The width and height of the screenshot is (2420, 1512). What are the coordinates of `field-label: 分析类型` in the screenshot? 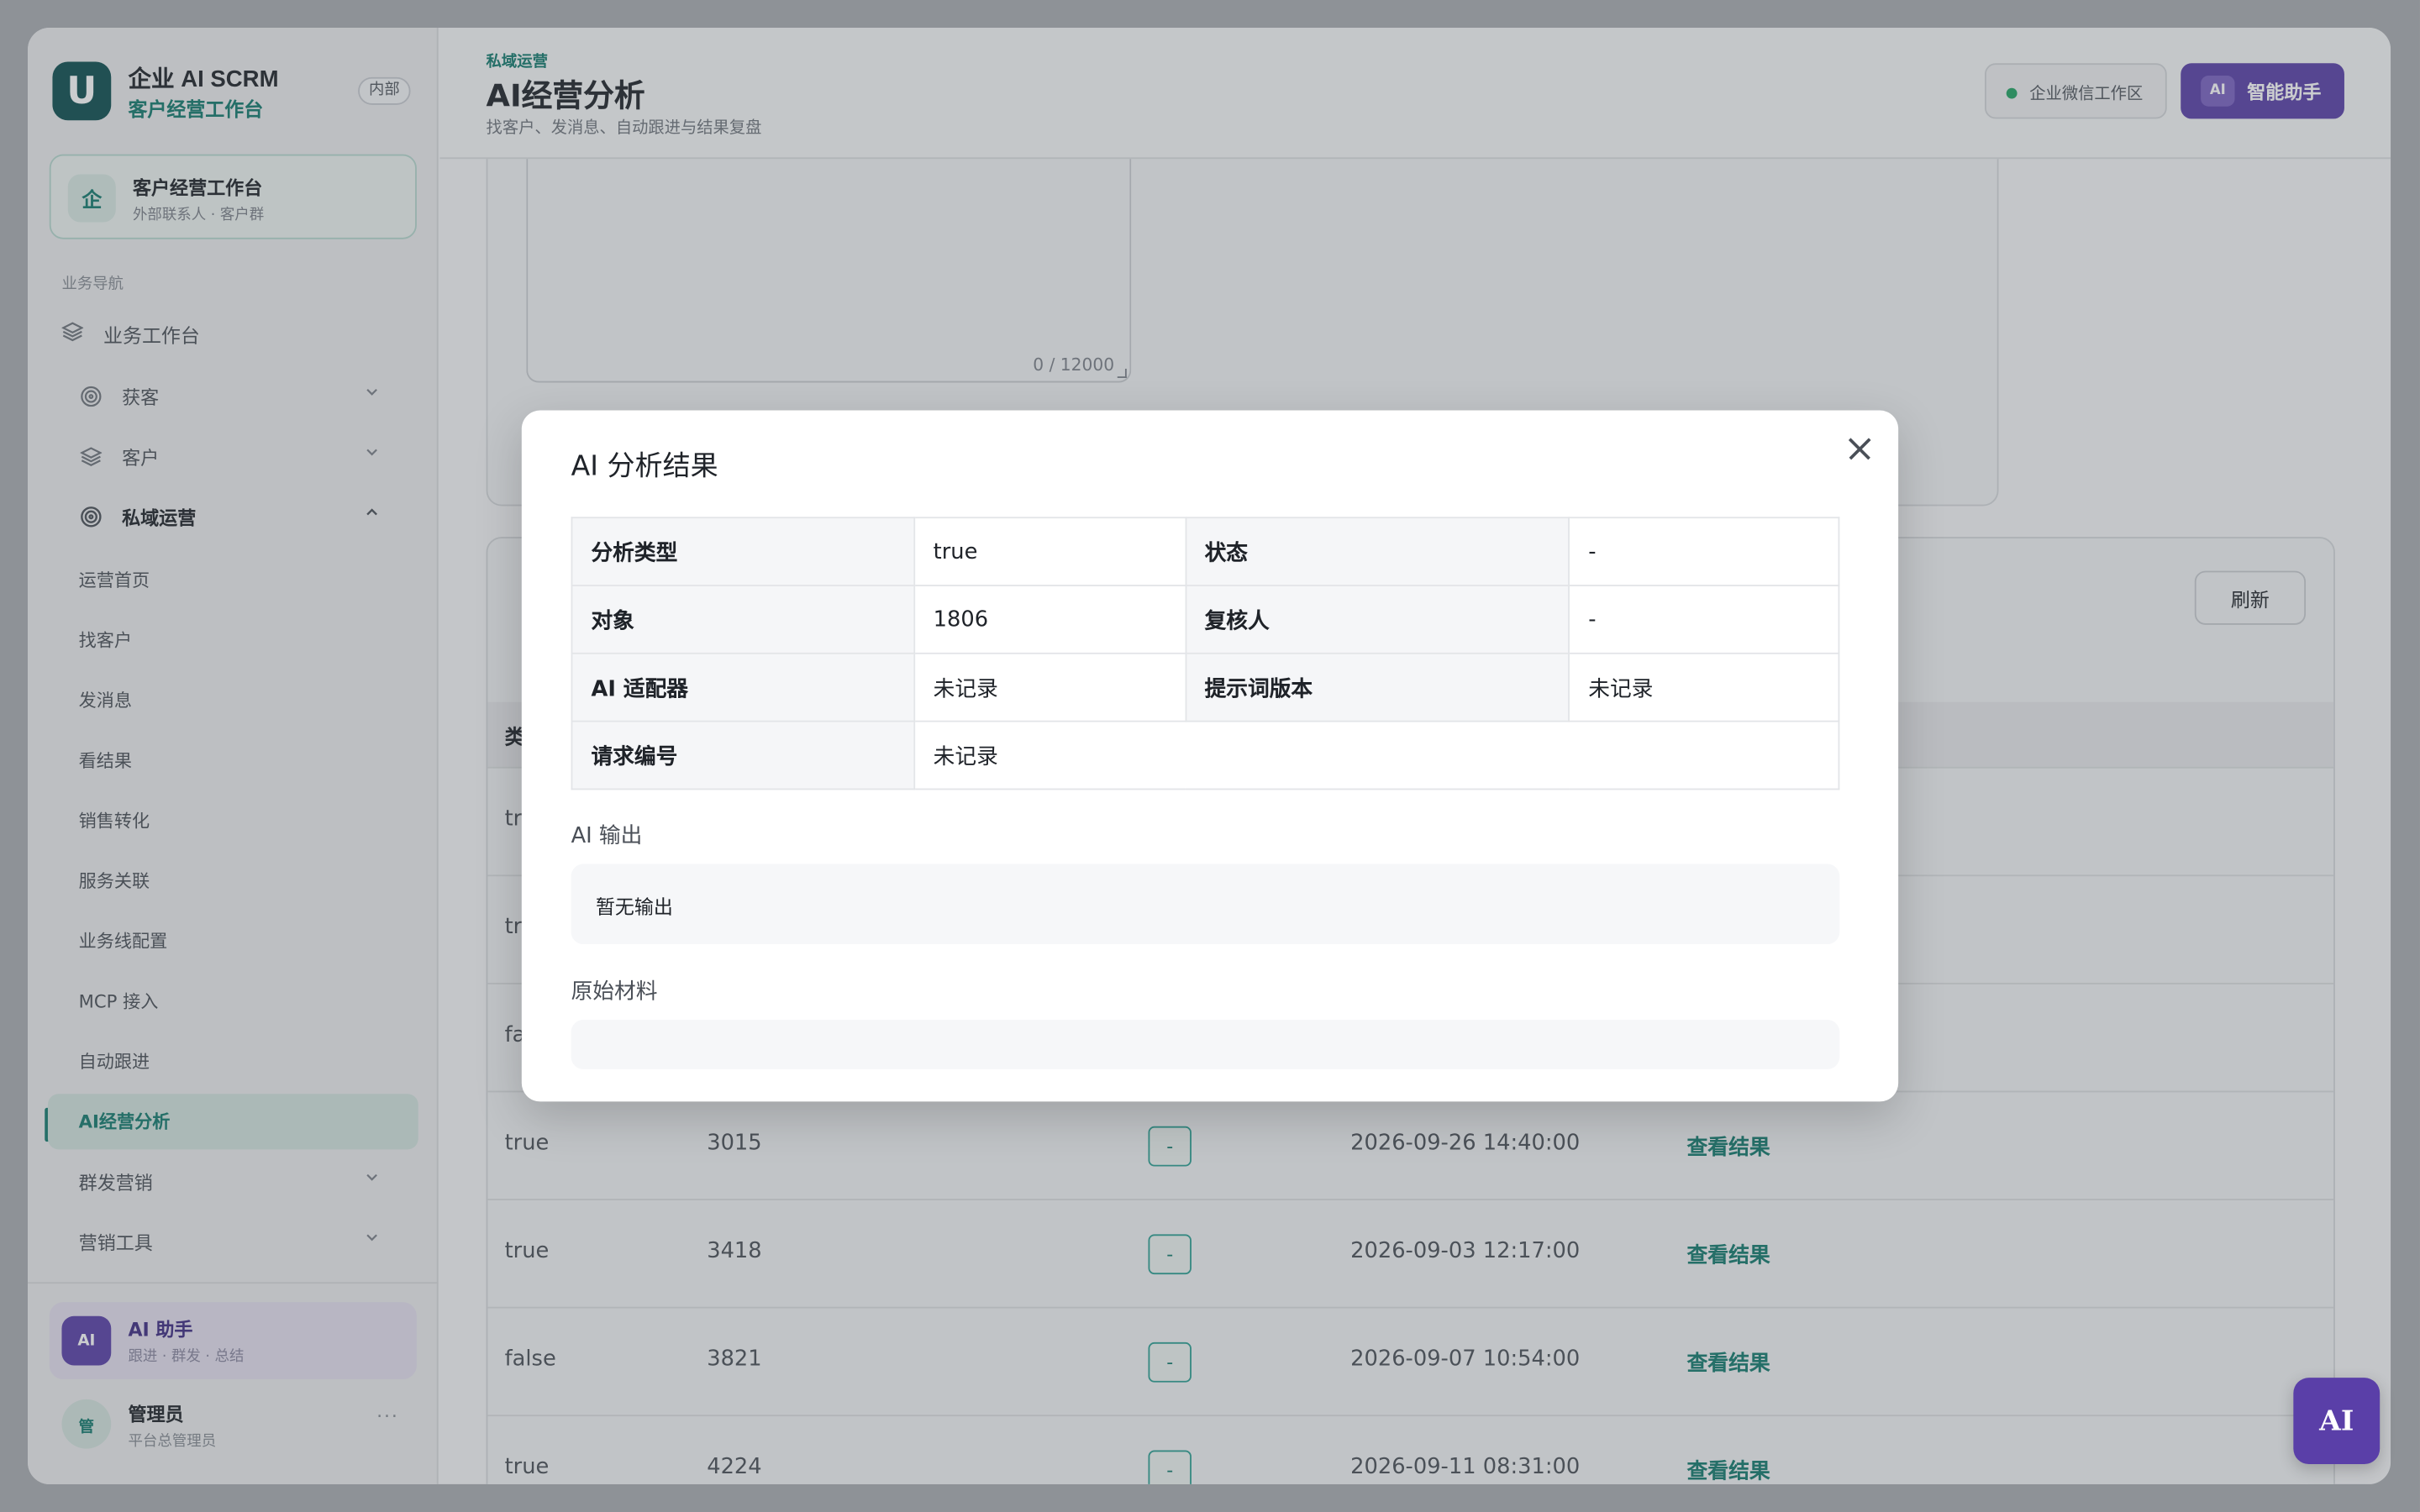 It's located at (743, 551).